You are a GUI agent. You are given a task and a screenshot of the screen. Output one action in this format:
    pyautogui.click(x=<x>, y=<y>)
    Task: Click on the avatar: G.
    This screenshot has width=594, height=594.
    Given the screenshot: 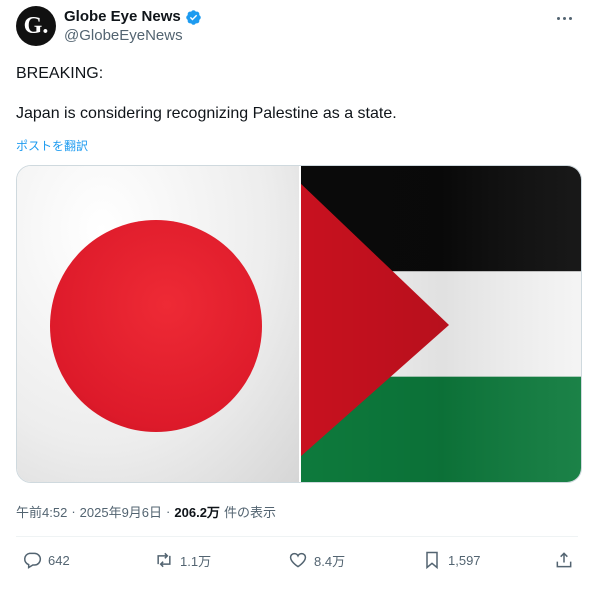 What is the action you would take?
    pyautogui.click(x=36, y=26)
    